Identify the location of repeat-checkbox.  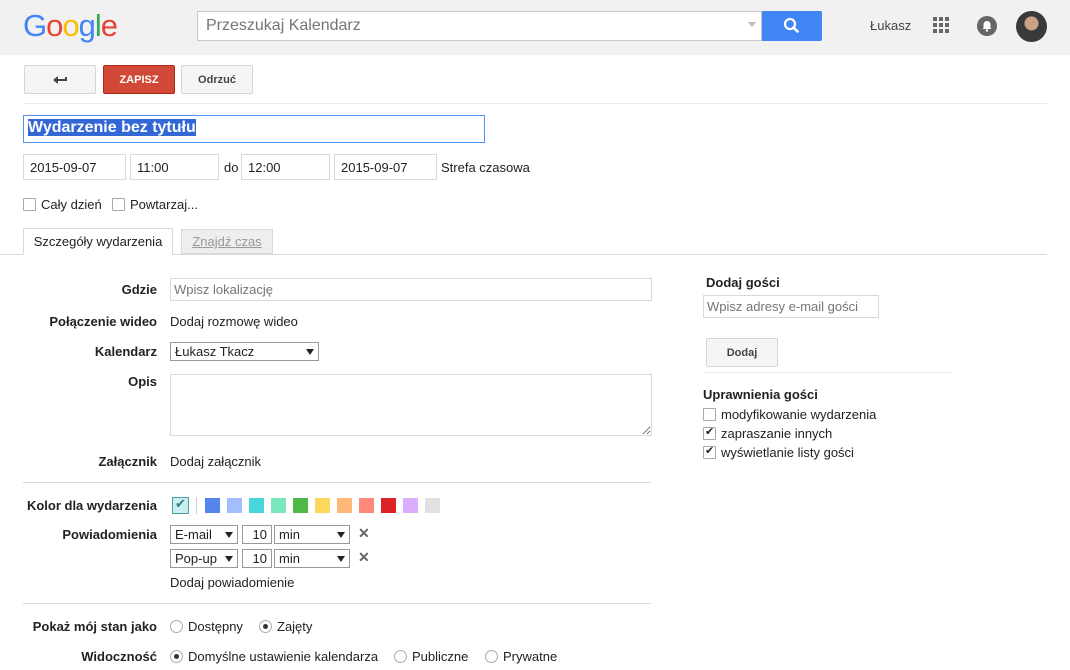
(118, 204).